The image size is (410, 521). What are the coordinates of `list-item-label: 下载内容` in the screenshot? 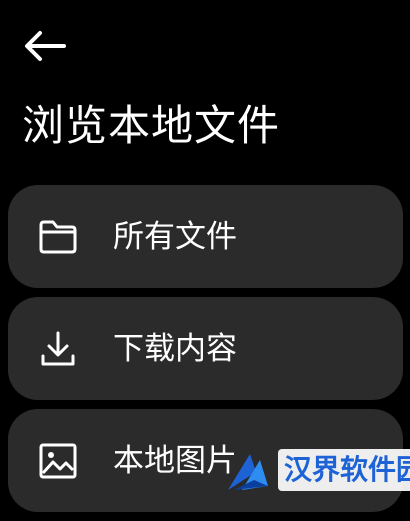 It's located at (175, 348).